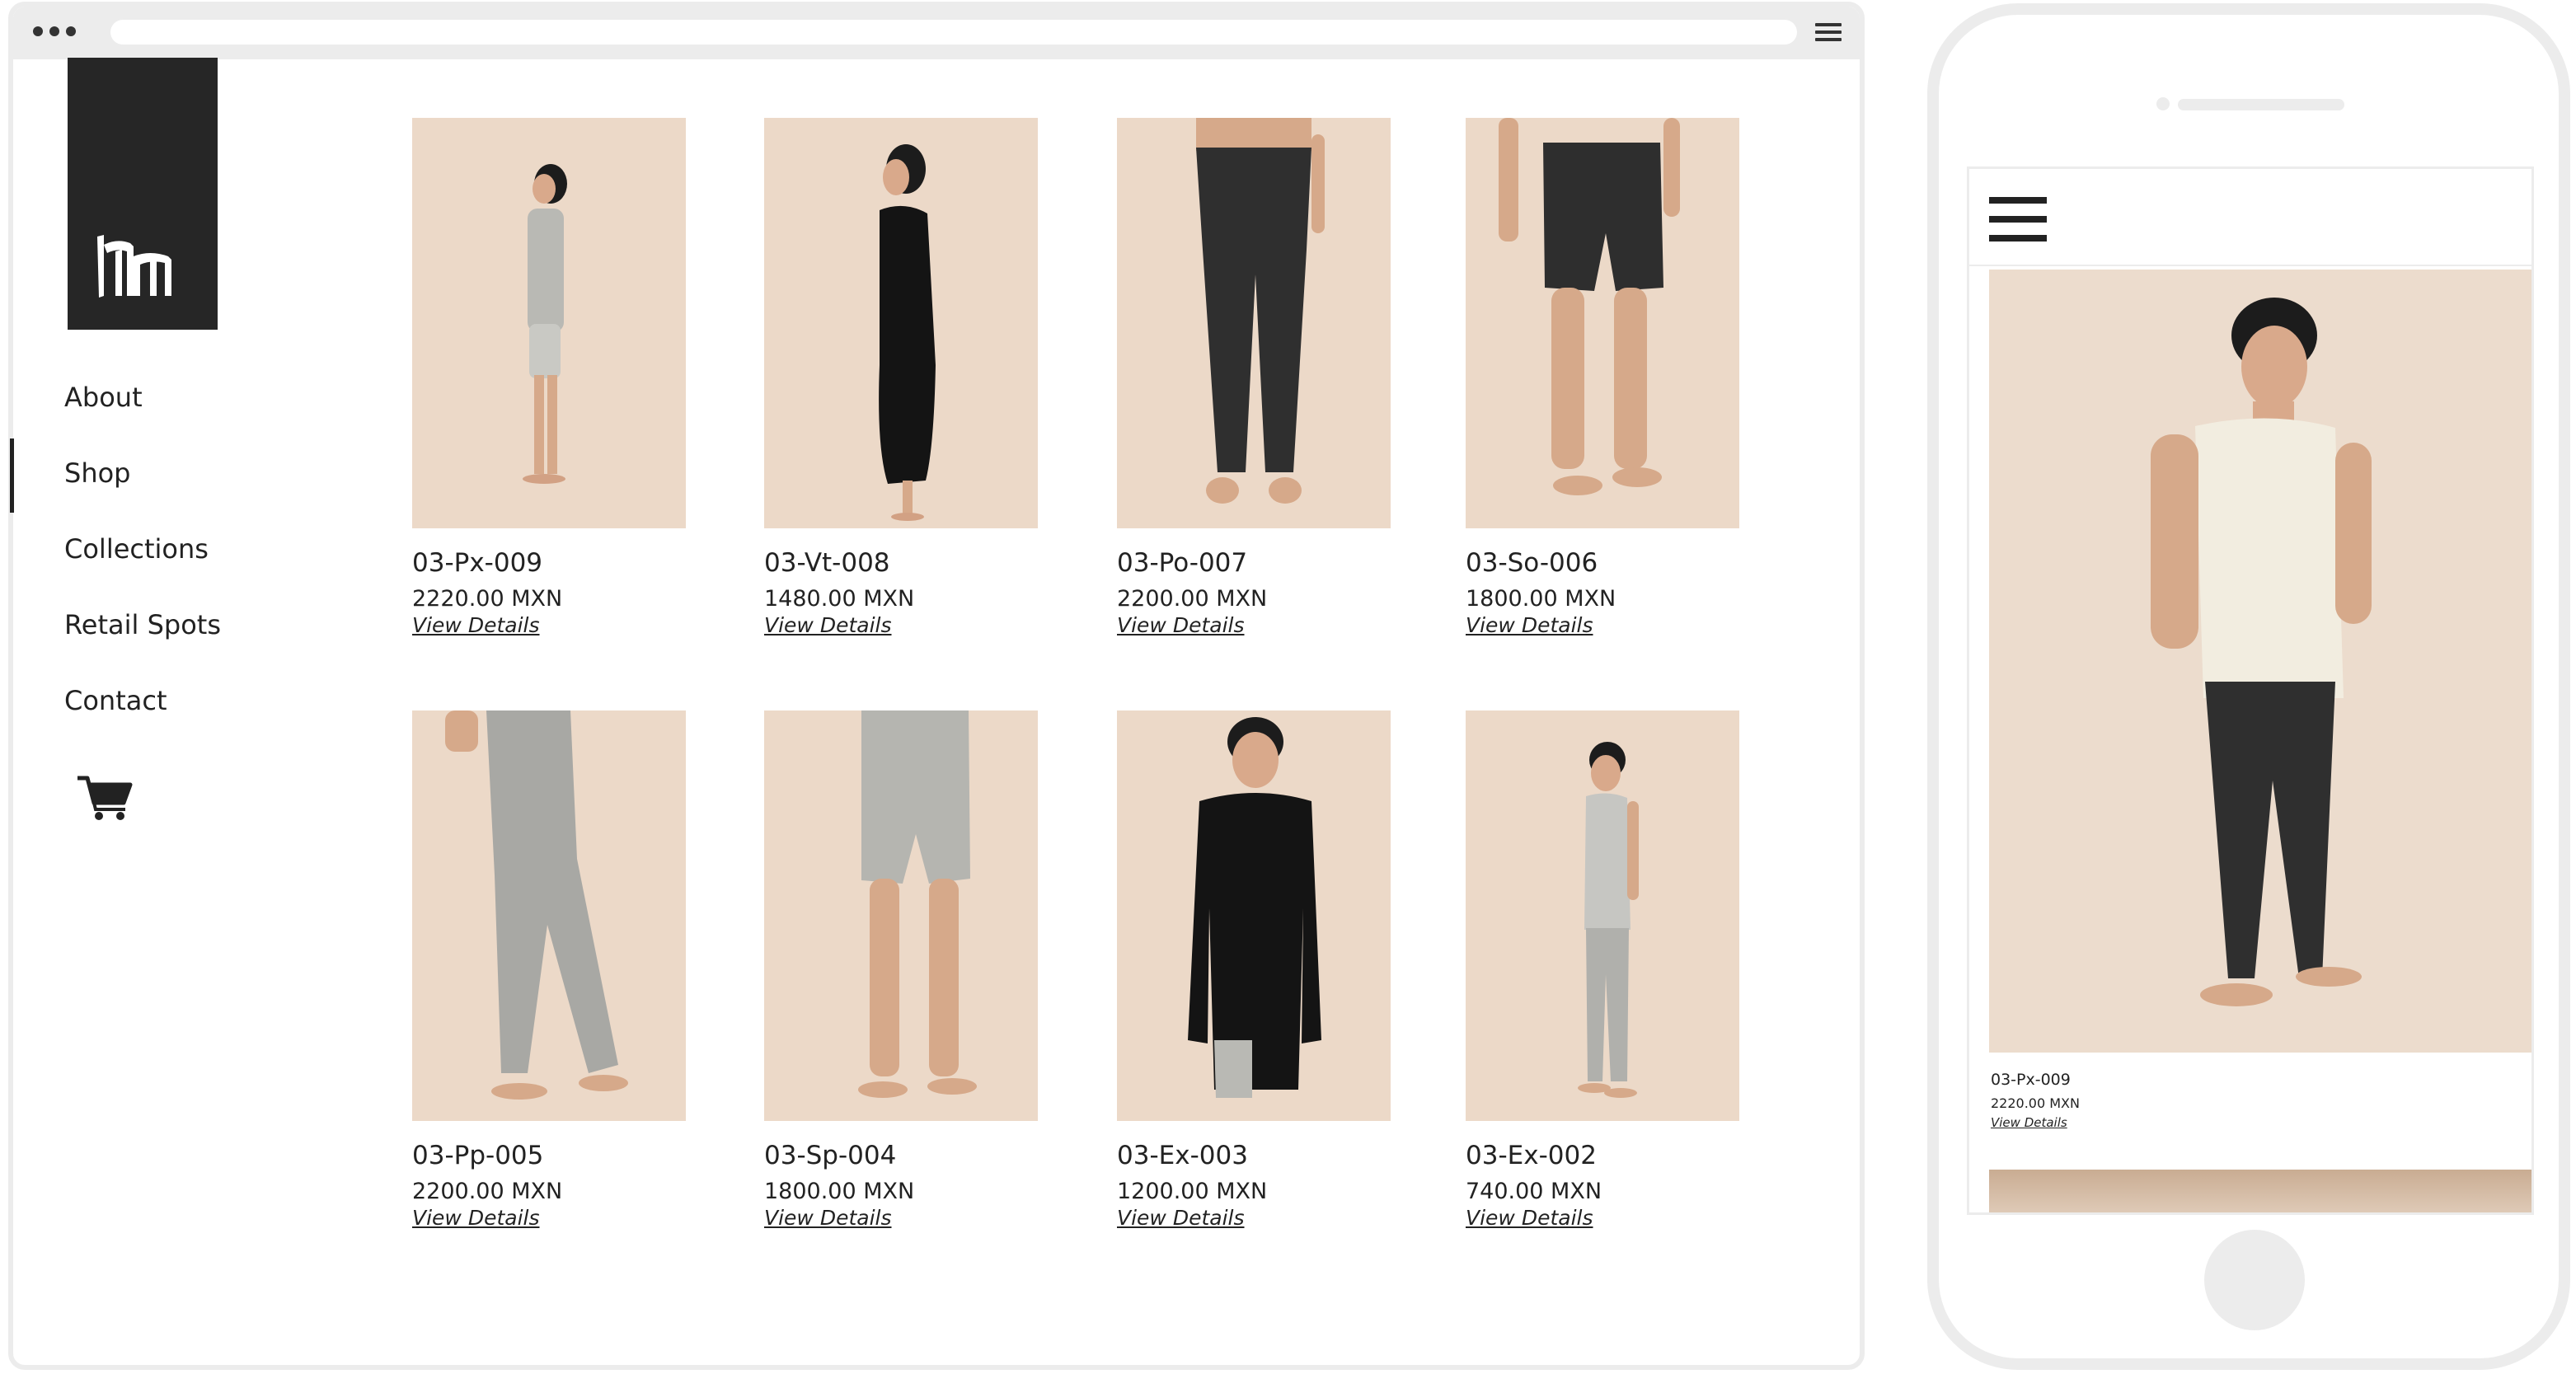 The height and width of the screenshot is (1374, 2576). Describe the element at coordinates (487, 599) in the screenshot. I see `product-price: 2220.00 MXN` at that location.